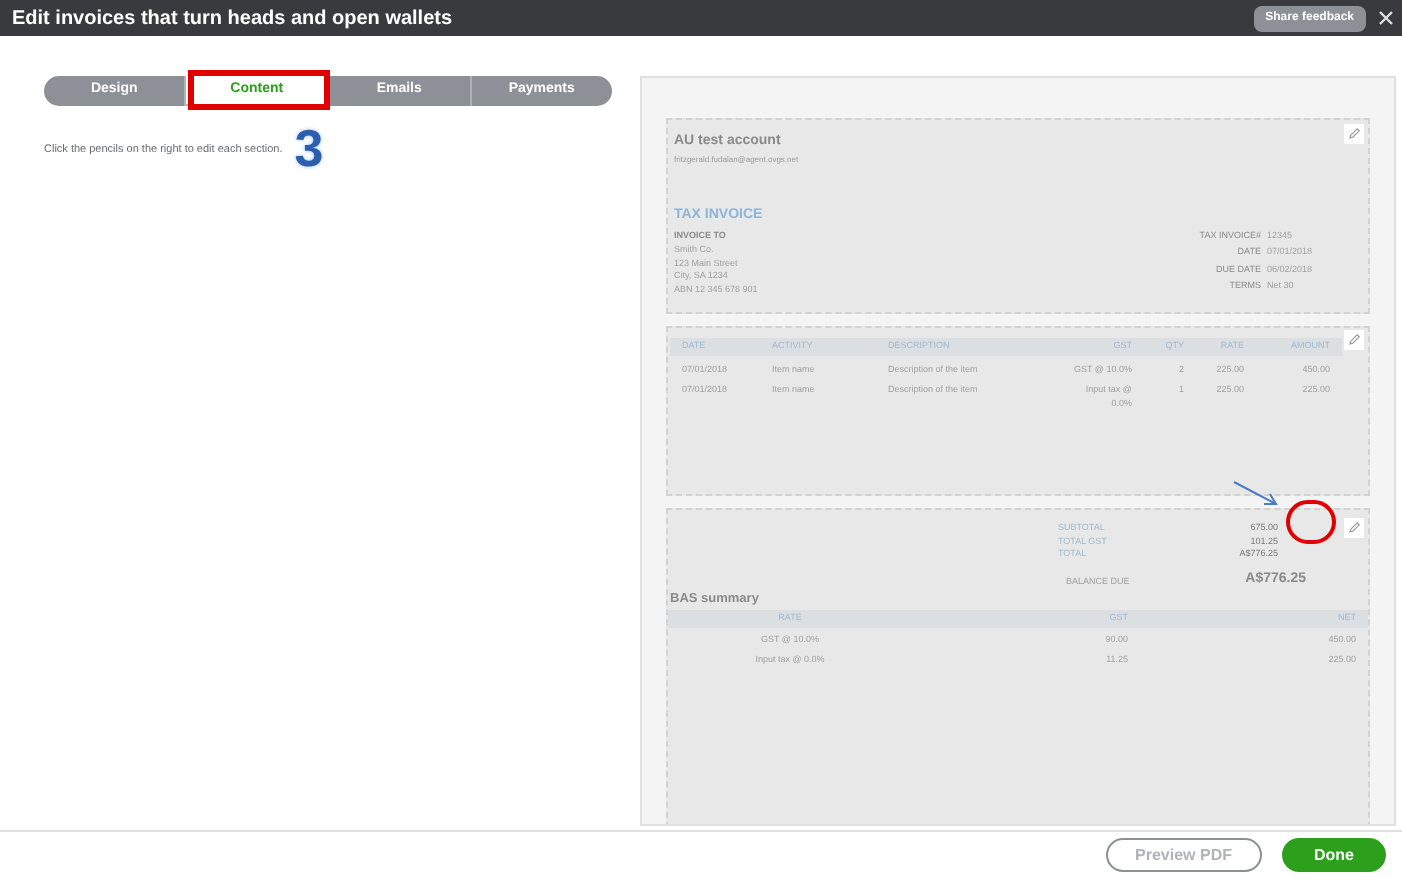 The width and height of the screenshot is (1402, 878). What do you see at coordinates (1334, 855) in the screenshot?
I see `done-button: Done` at bounding box center [1334, 855].